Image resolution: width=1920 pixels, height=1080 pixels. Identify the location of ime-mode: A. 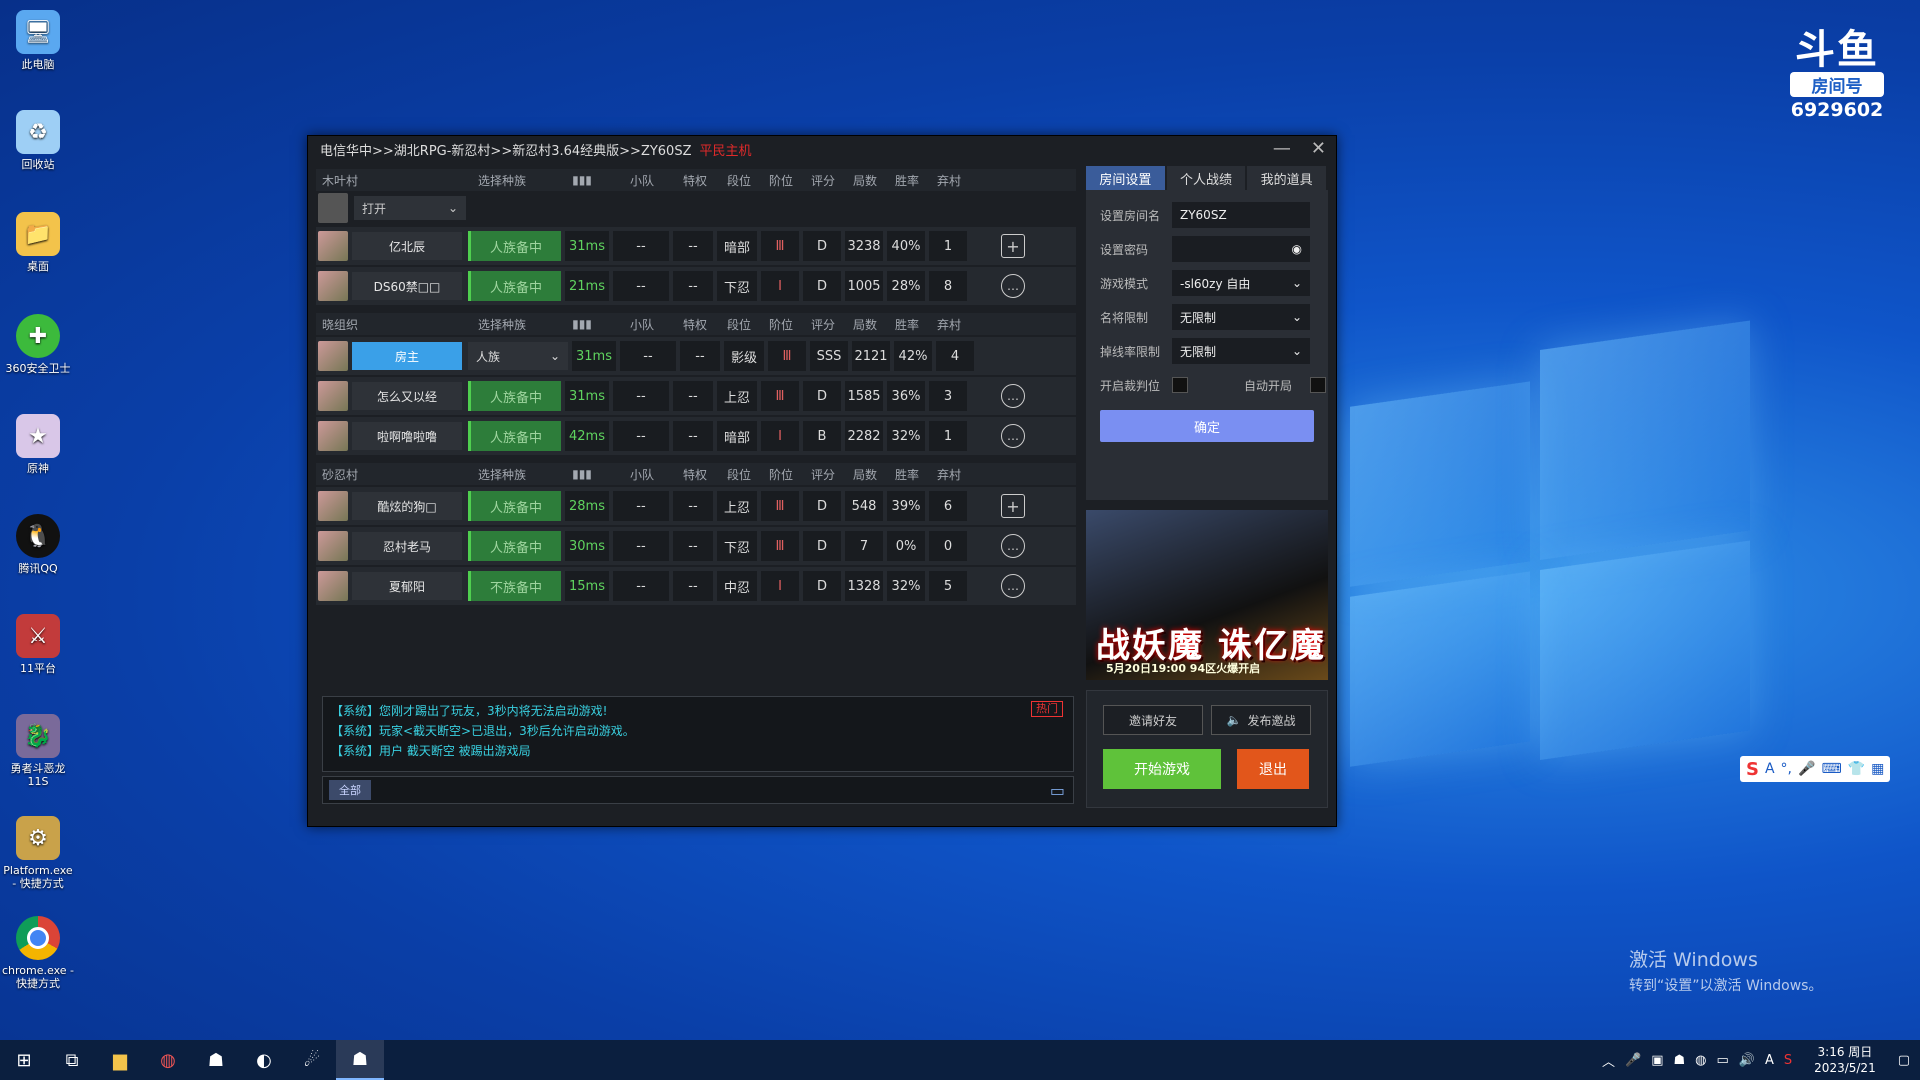
(1770, 769).